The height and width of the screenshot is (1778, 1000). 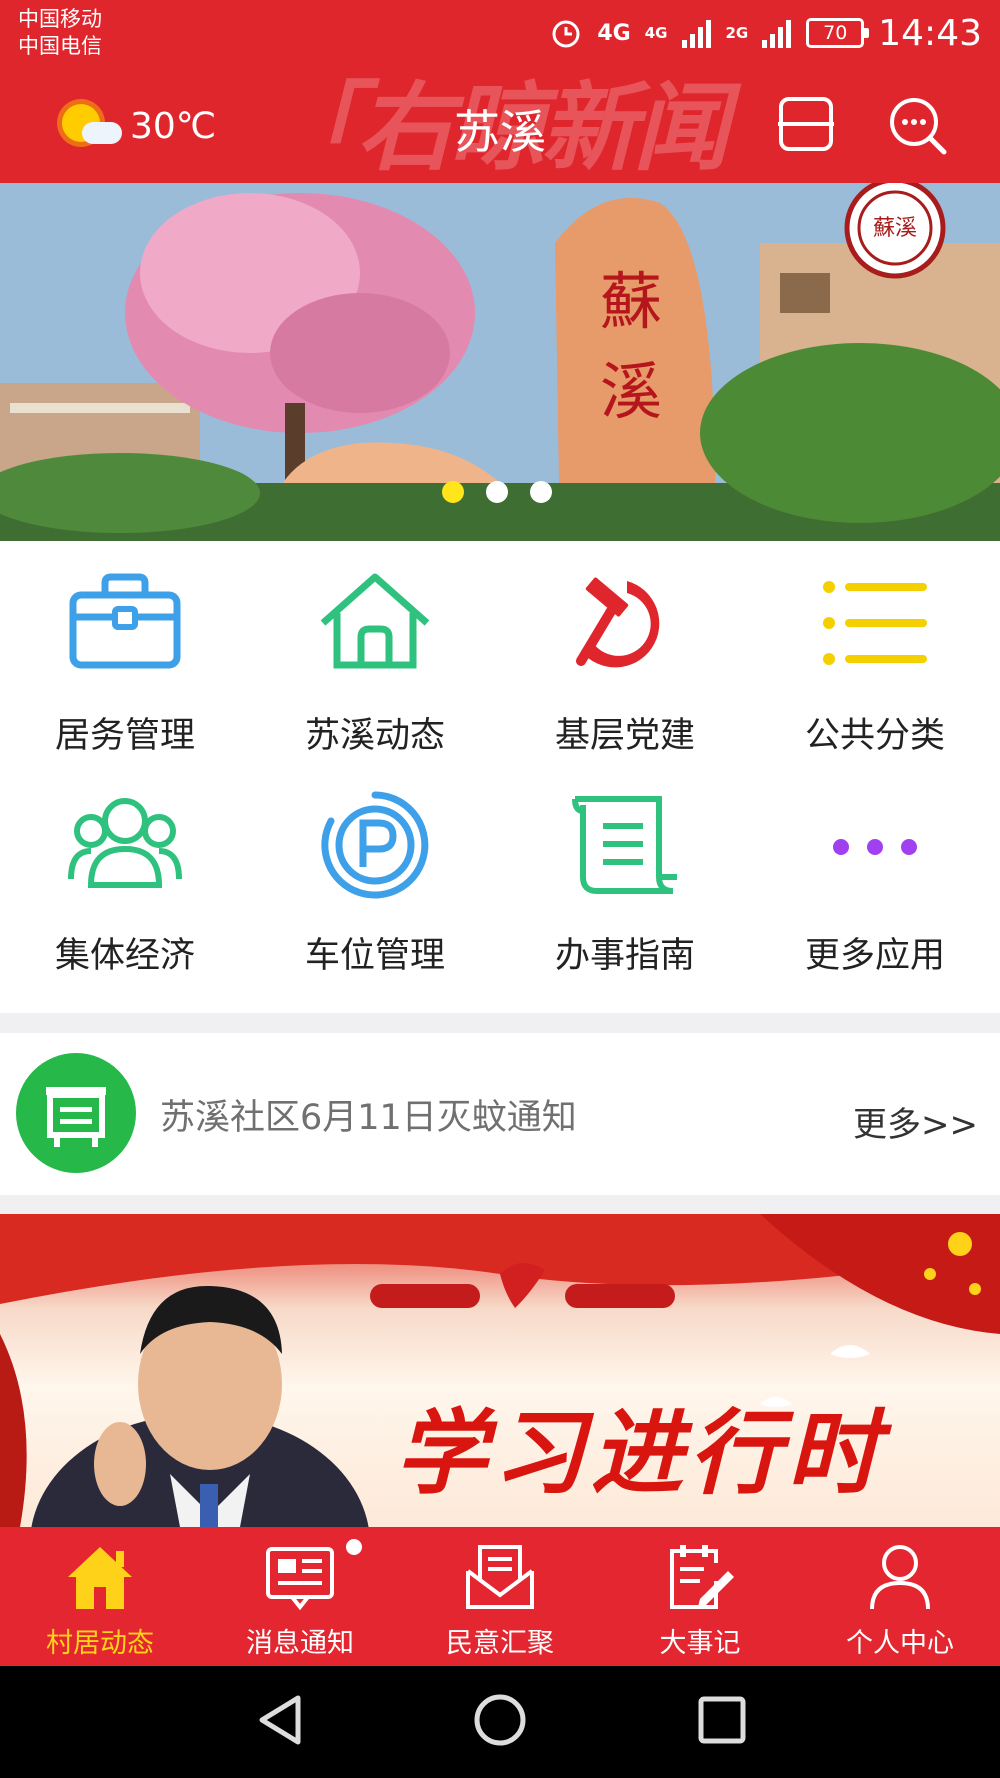 I want to click on grid-item-category: 公共分类, so click(x=875, y=651).